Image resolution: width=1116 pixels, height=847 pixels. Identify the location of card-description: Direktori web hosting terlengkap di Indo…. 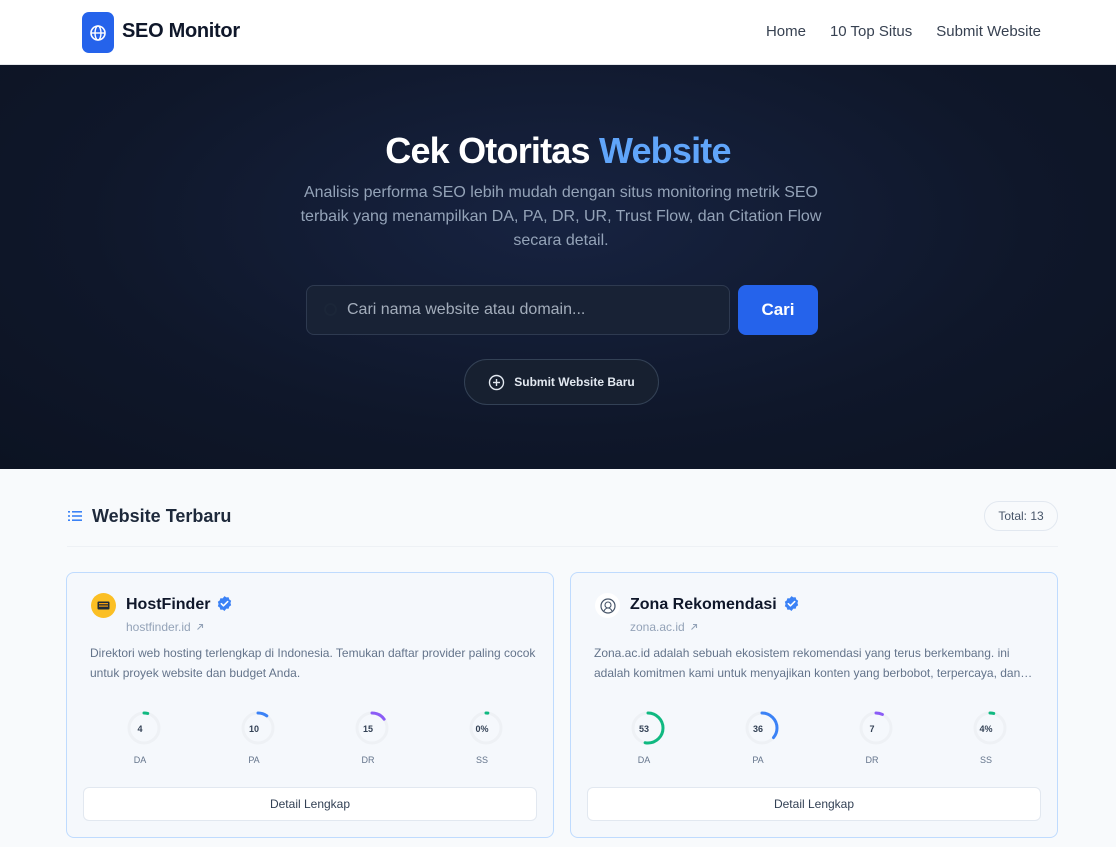
(313, 663).